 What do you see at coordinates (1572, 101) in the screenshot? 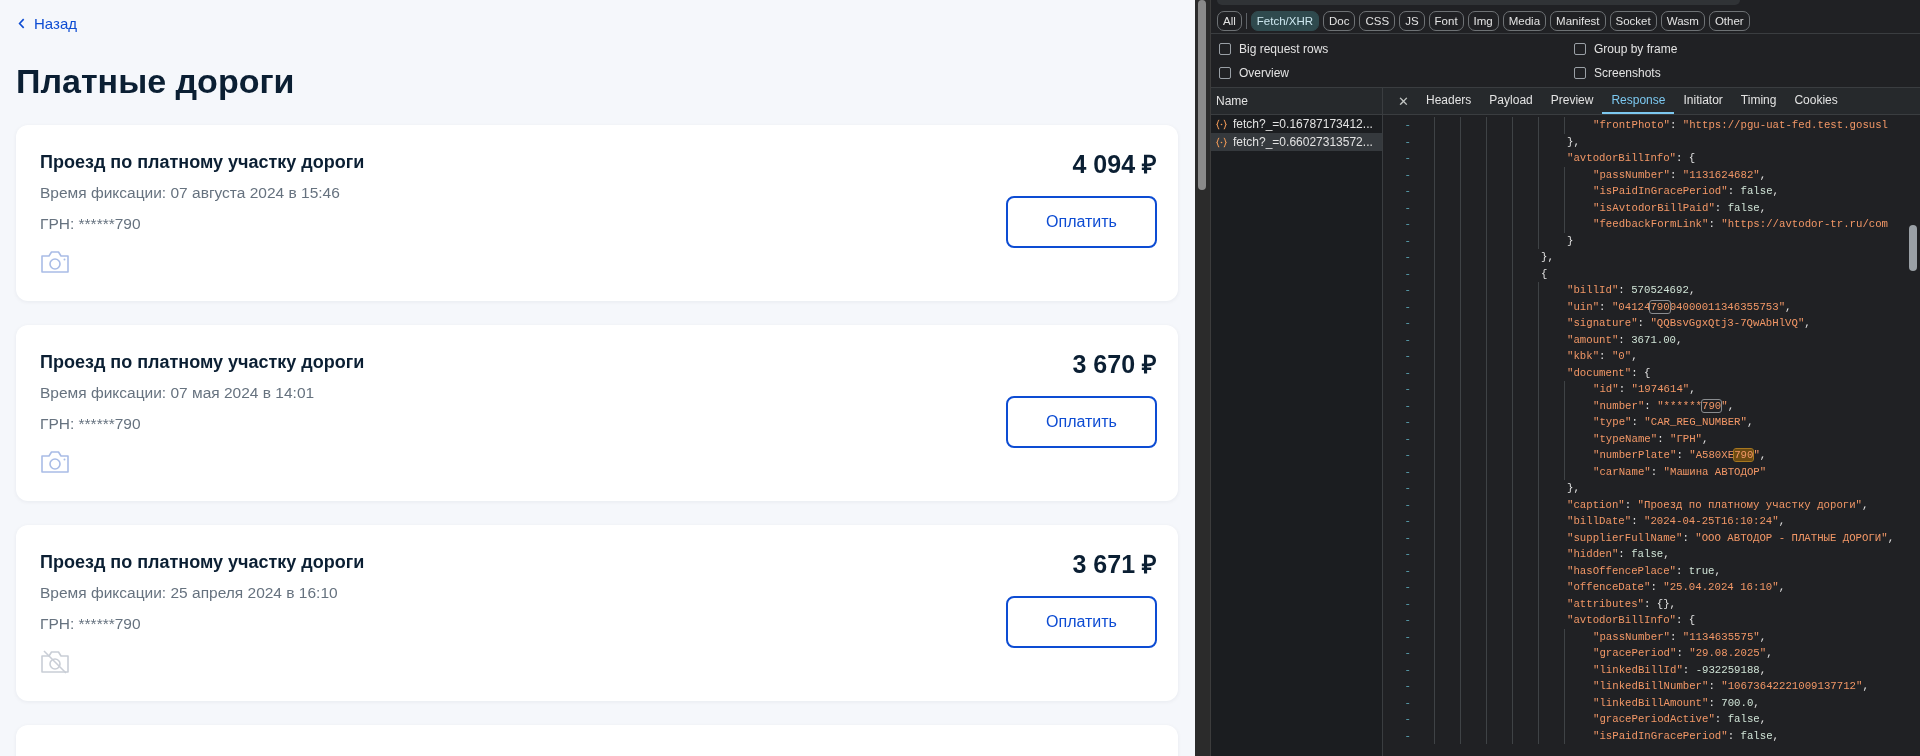
I see `panel-tab: Preview` at bounding box center [1572, 101].